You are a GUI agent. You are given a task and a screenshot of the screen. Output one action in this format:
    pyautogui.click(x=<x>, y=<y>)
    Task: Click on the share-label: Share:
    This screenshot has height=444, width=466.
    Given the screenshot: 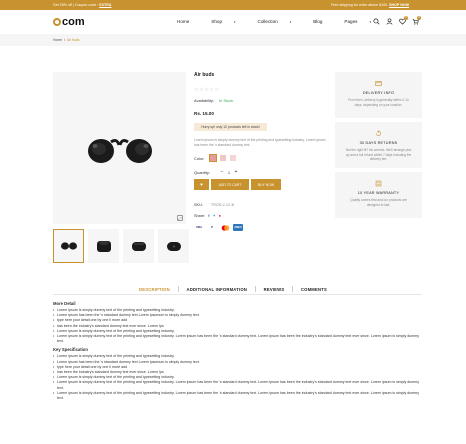 What is the action you would take?
    pyautogui.click(x=200, y=215)
    